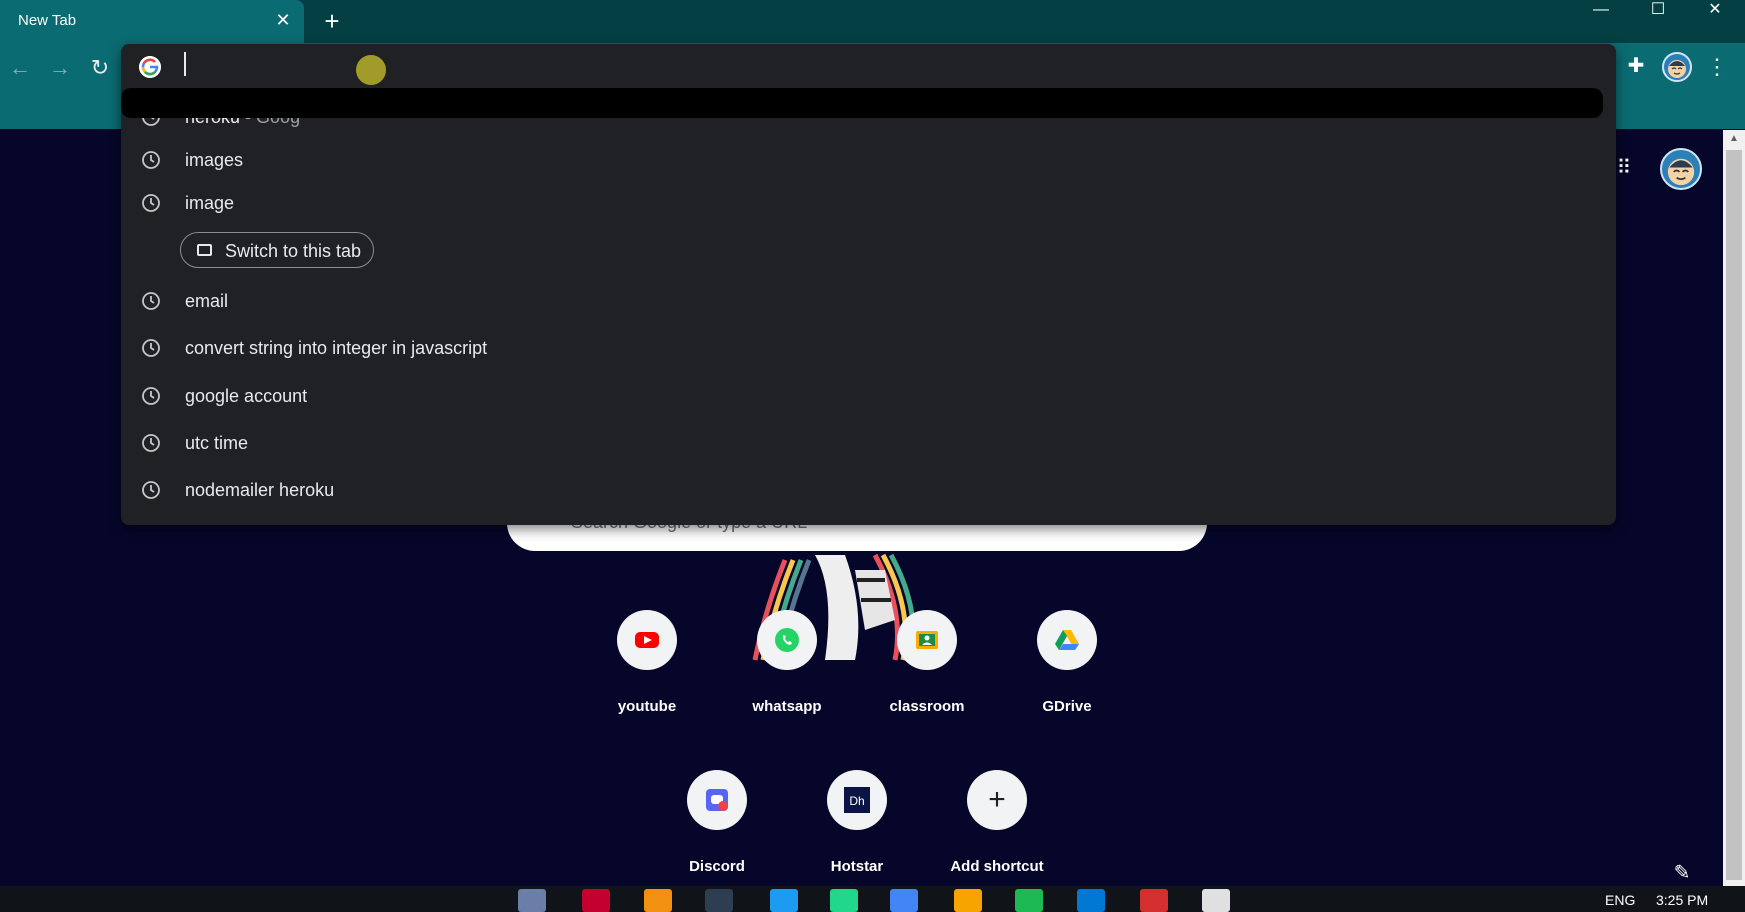 Image resolution: width=1745 pixels, height=912 pixels. I want to click on google-drive-icon, so click(1067, 640).